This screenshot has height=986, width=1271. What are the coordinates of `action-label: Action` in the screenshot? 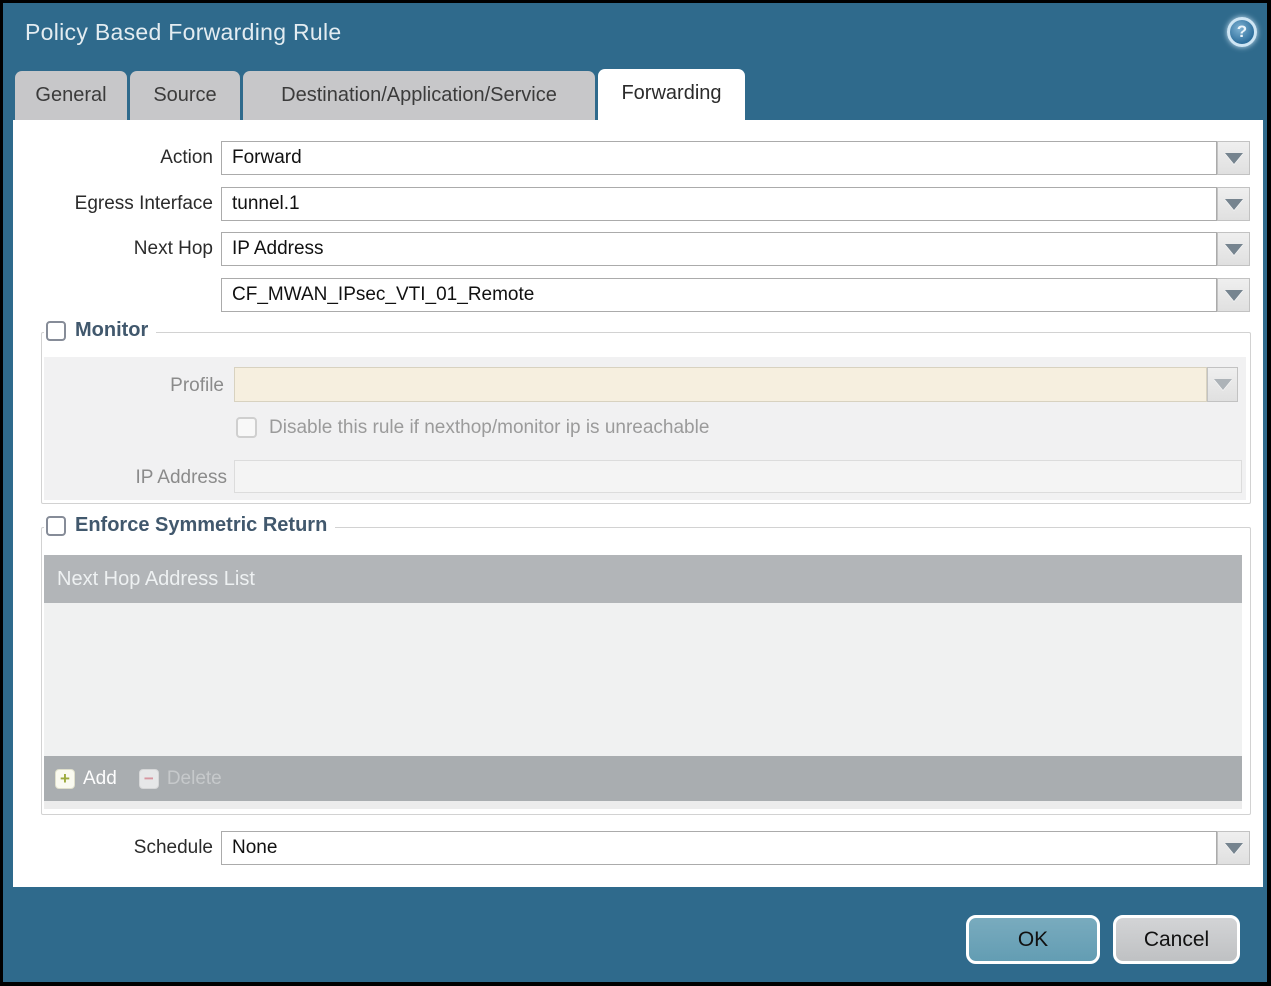 It's located at (186, 157).